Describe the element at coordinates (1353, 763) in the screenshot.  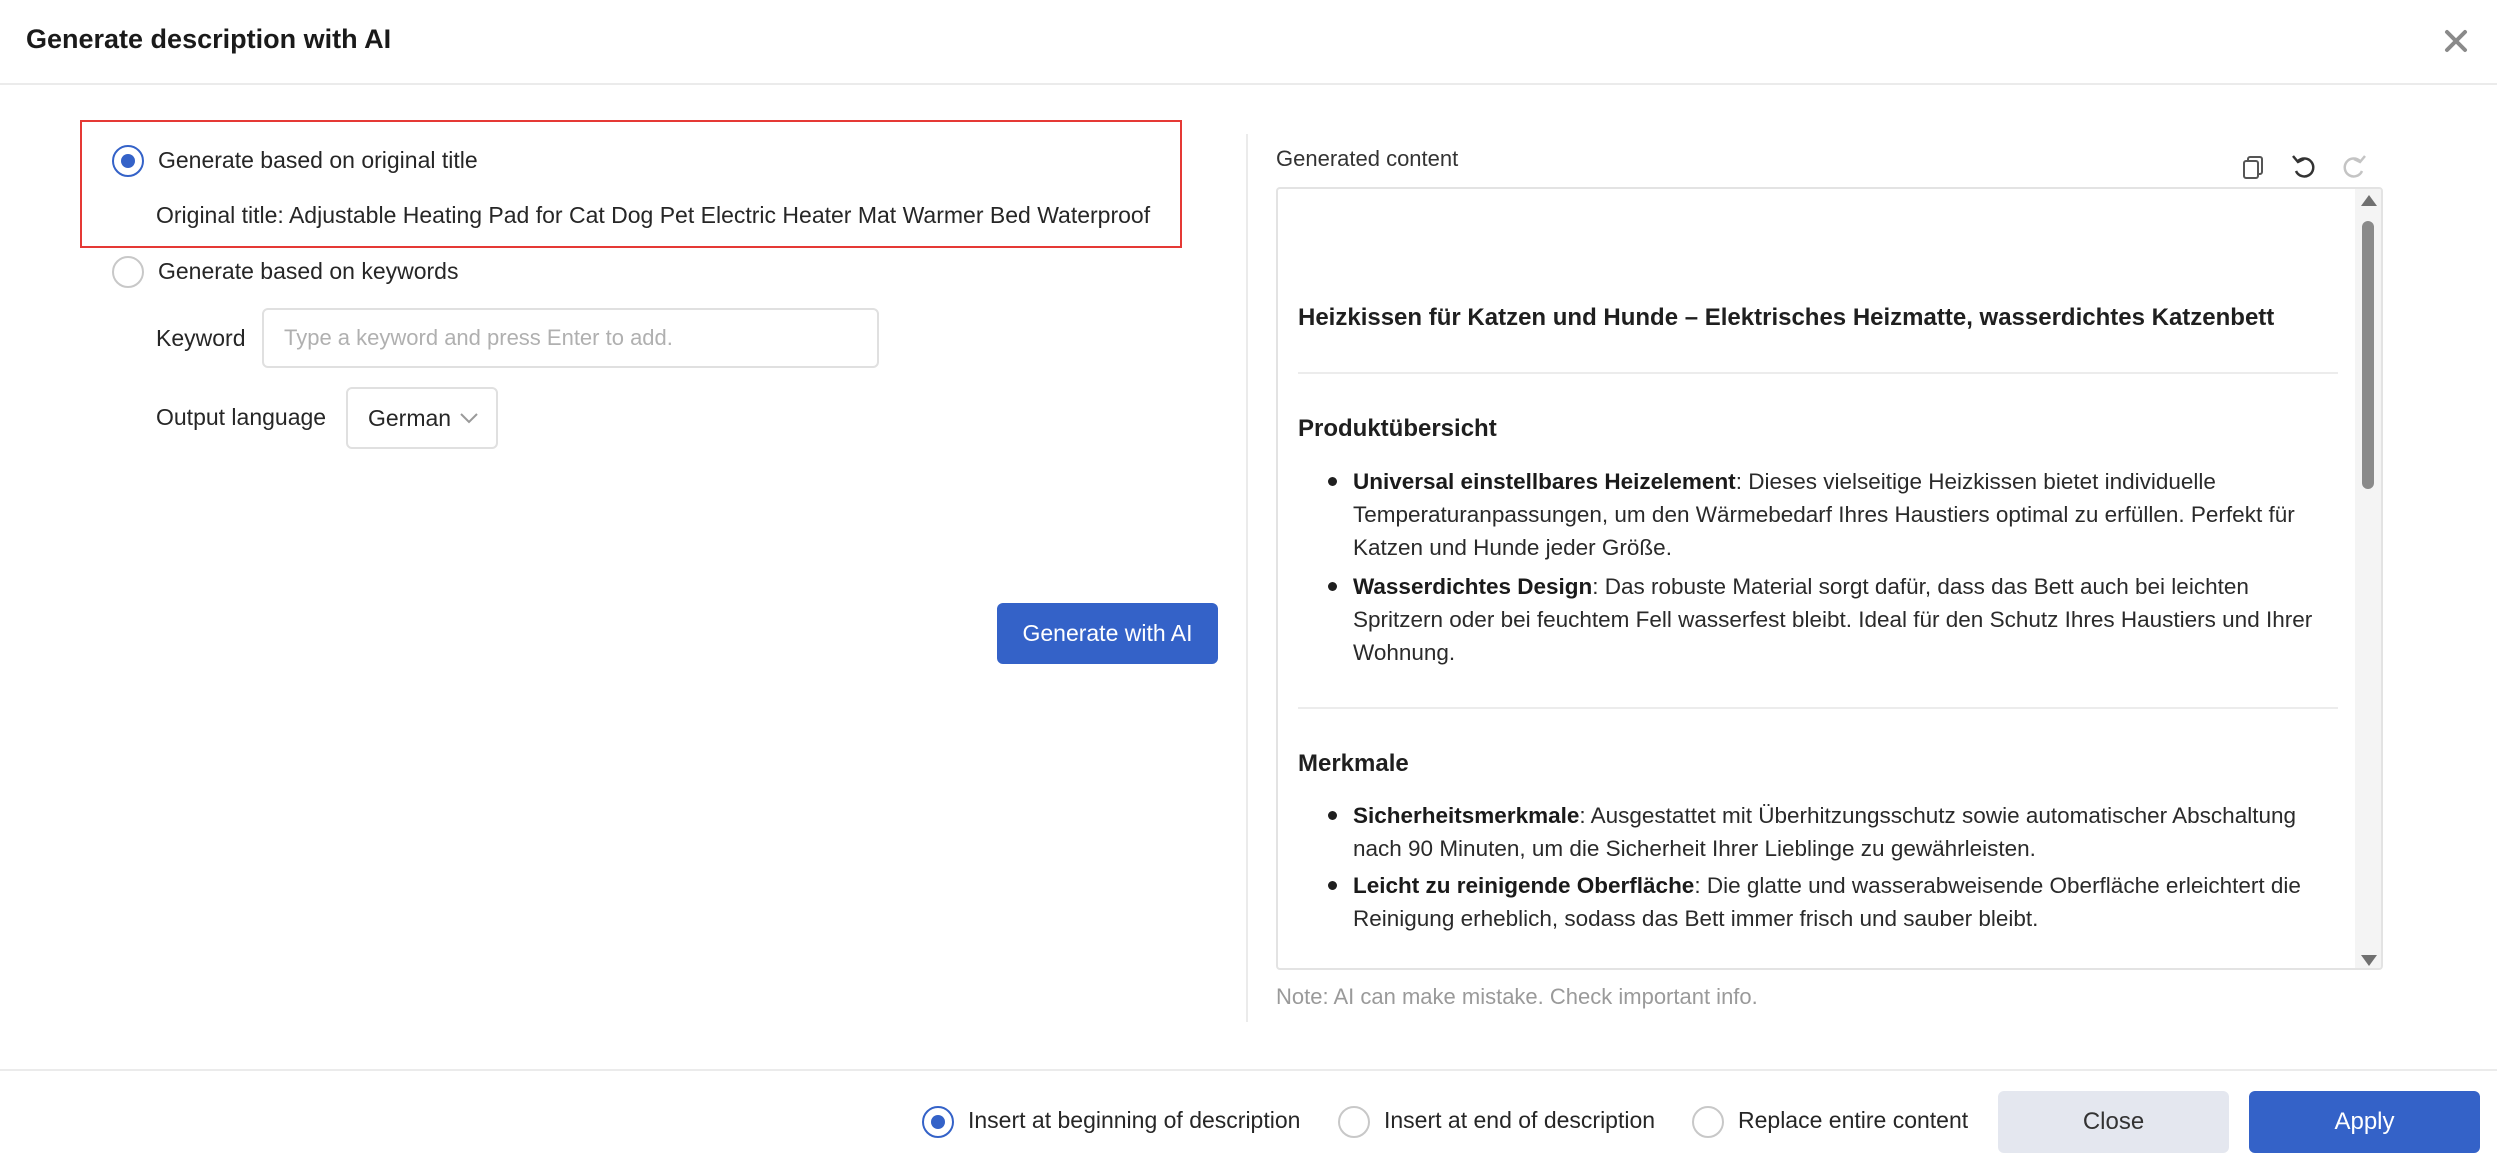
I see `section-title-features: Merkmale` at that location.